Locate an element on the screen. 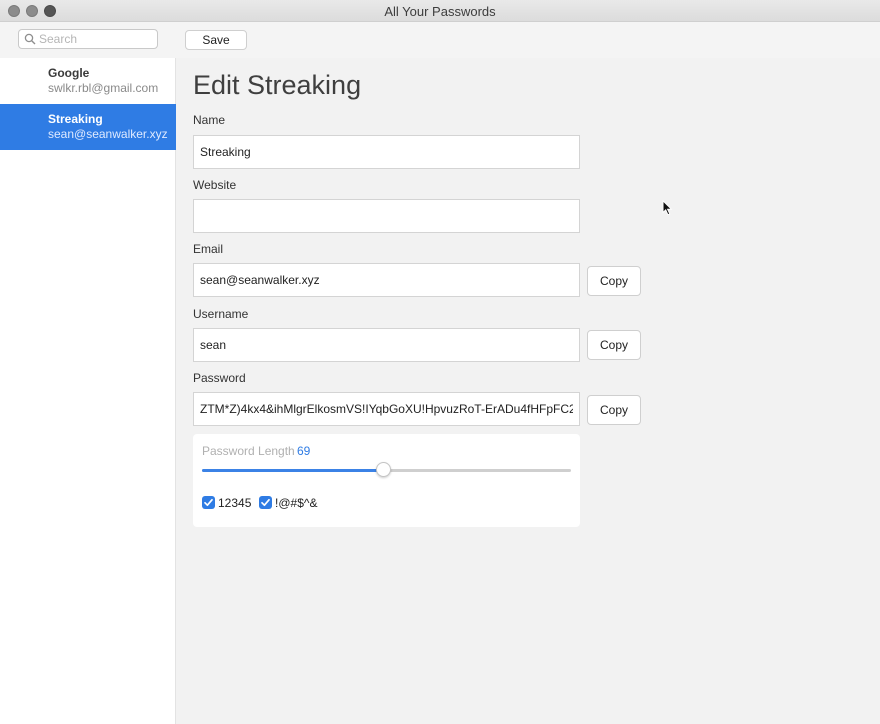 The height and width of the screenshot is (724, 880). mouse-pointer-icon is located at coordinates (667, 208).